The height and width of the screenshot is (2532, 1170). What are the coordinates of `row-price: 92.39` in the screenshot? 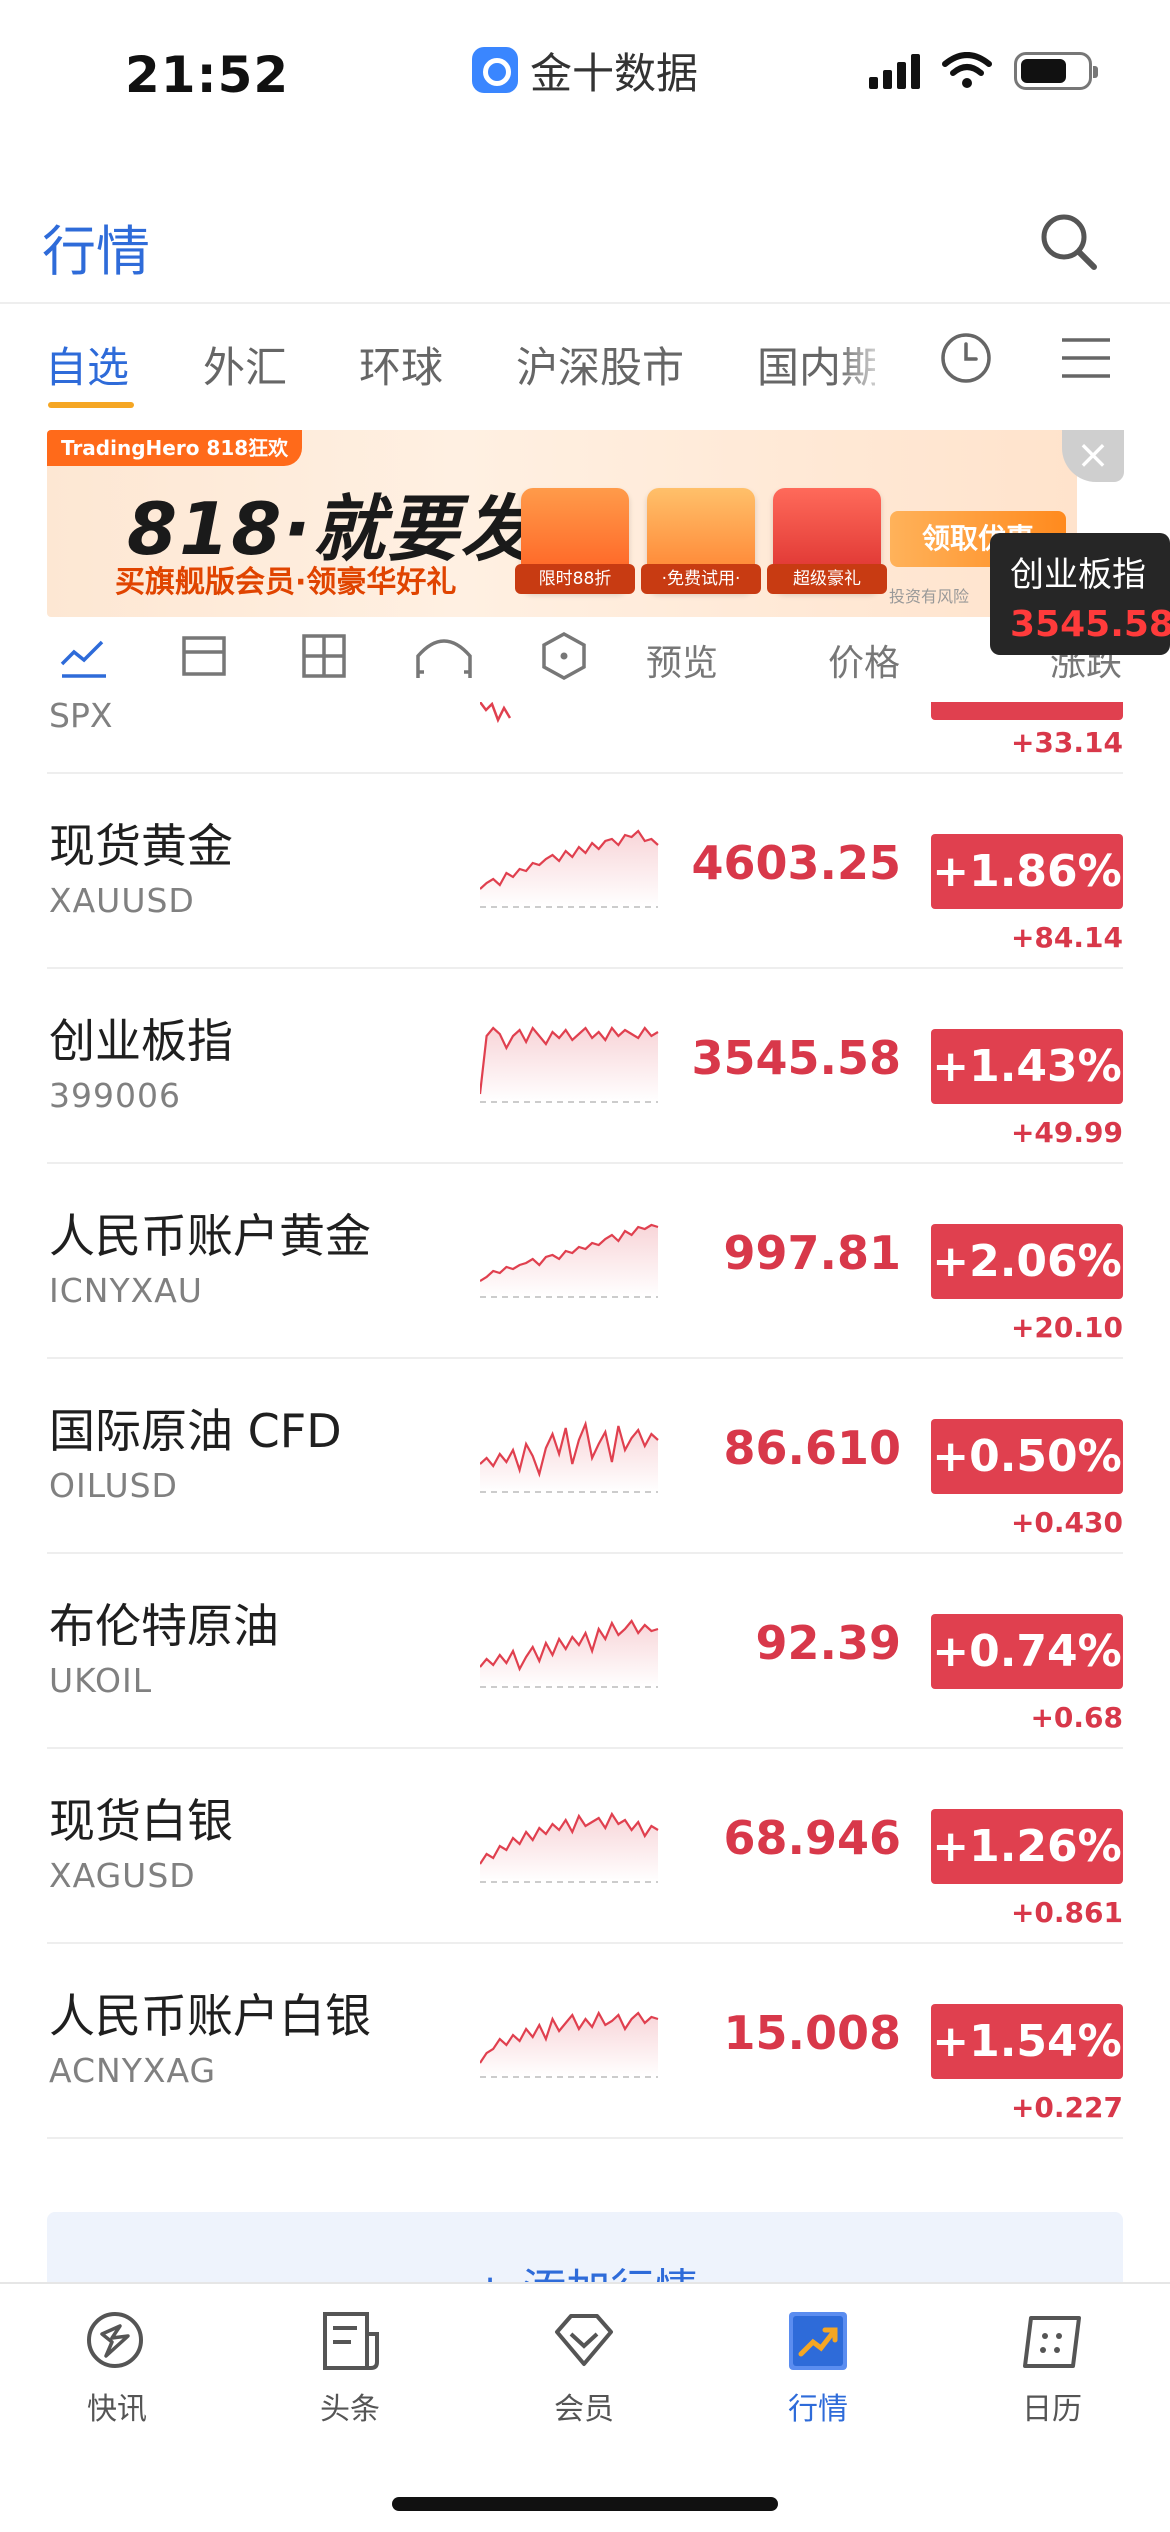 It's located at (828, 1643).